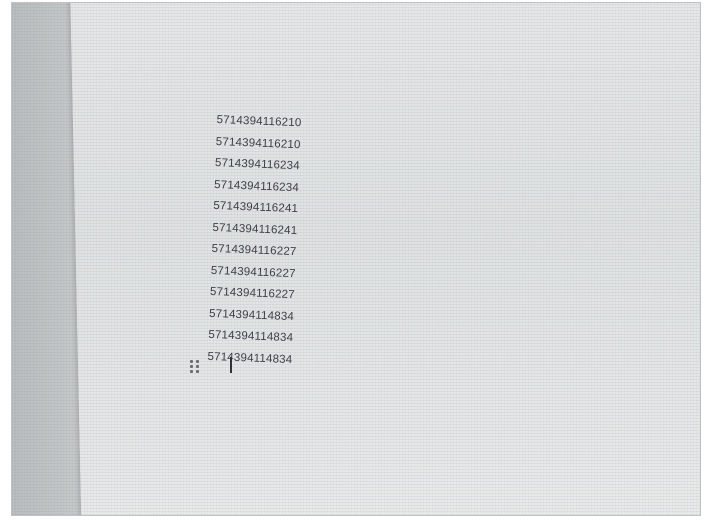 The image size is (716, 521). What do you see at coordinates (259, 121) in the screenshot?
I see `list-item: 5714394116210` at bounding box center [259, 121].